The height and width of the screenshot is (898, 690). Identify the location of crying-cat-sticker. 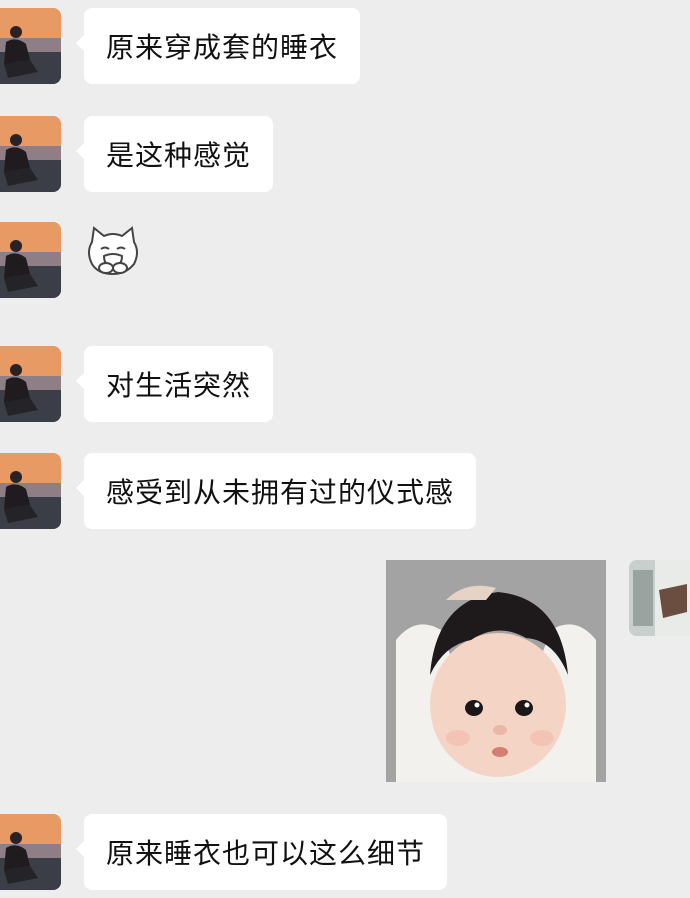
(113, 251).